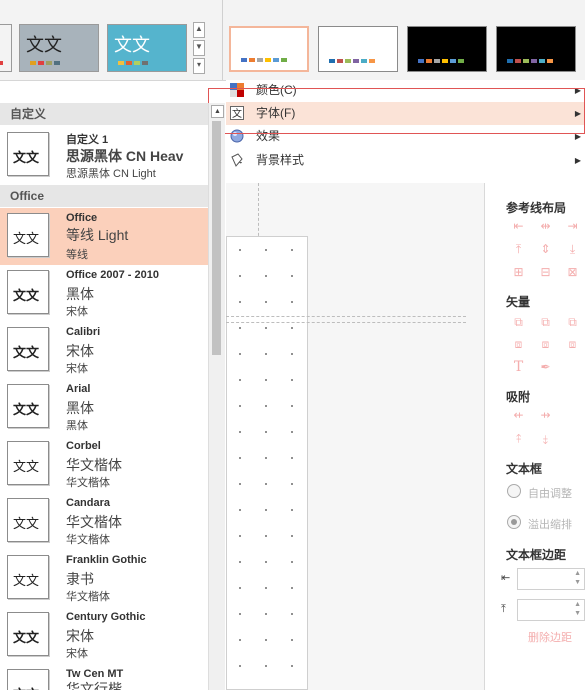  Describe the element at coordinates (572, 322) in the screenshot. I see `fragment-icon: ⧉` at that location.